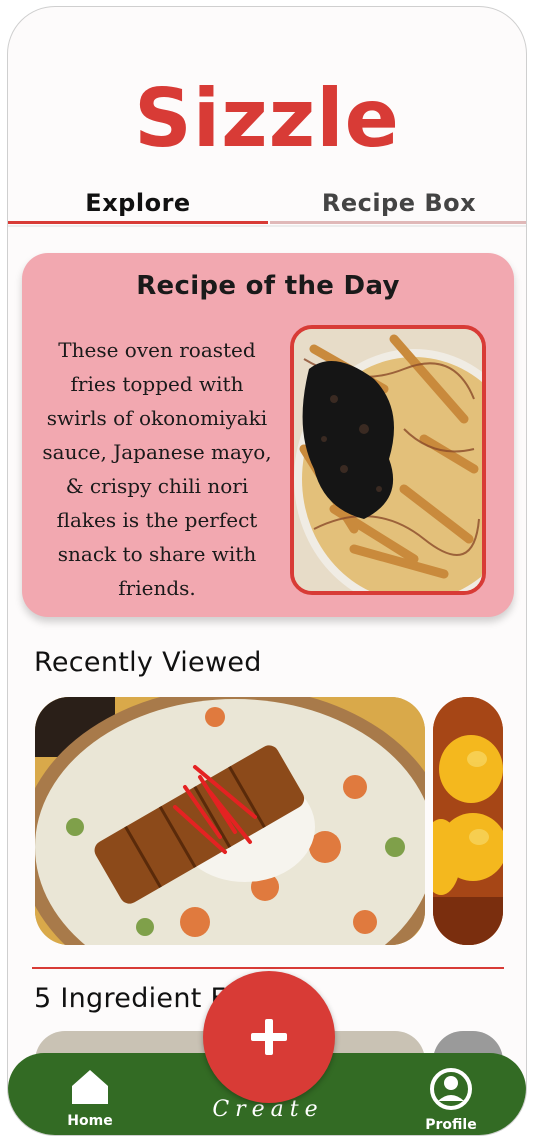 Image resolution: width=536 pixels, height=1142 pixels. Describe the element at coordinates (157, 452) in the screenshot. I see `description-line: sauce, Japanese mayo,` at that location.